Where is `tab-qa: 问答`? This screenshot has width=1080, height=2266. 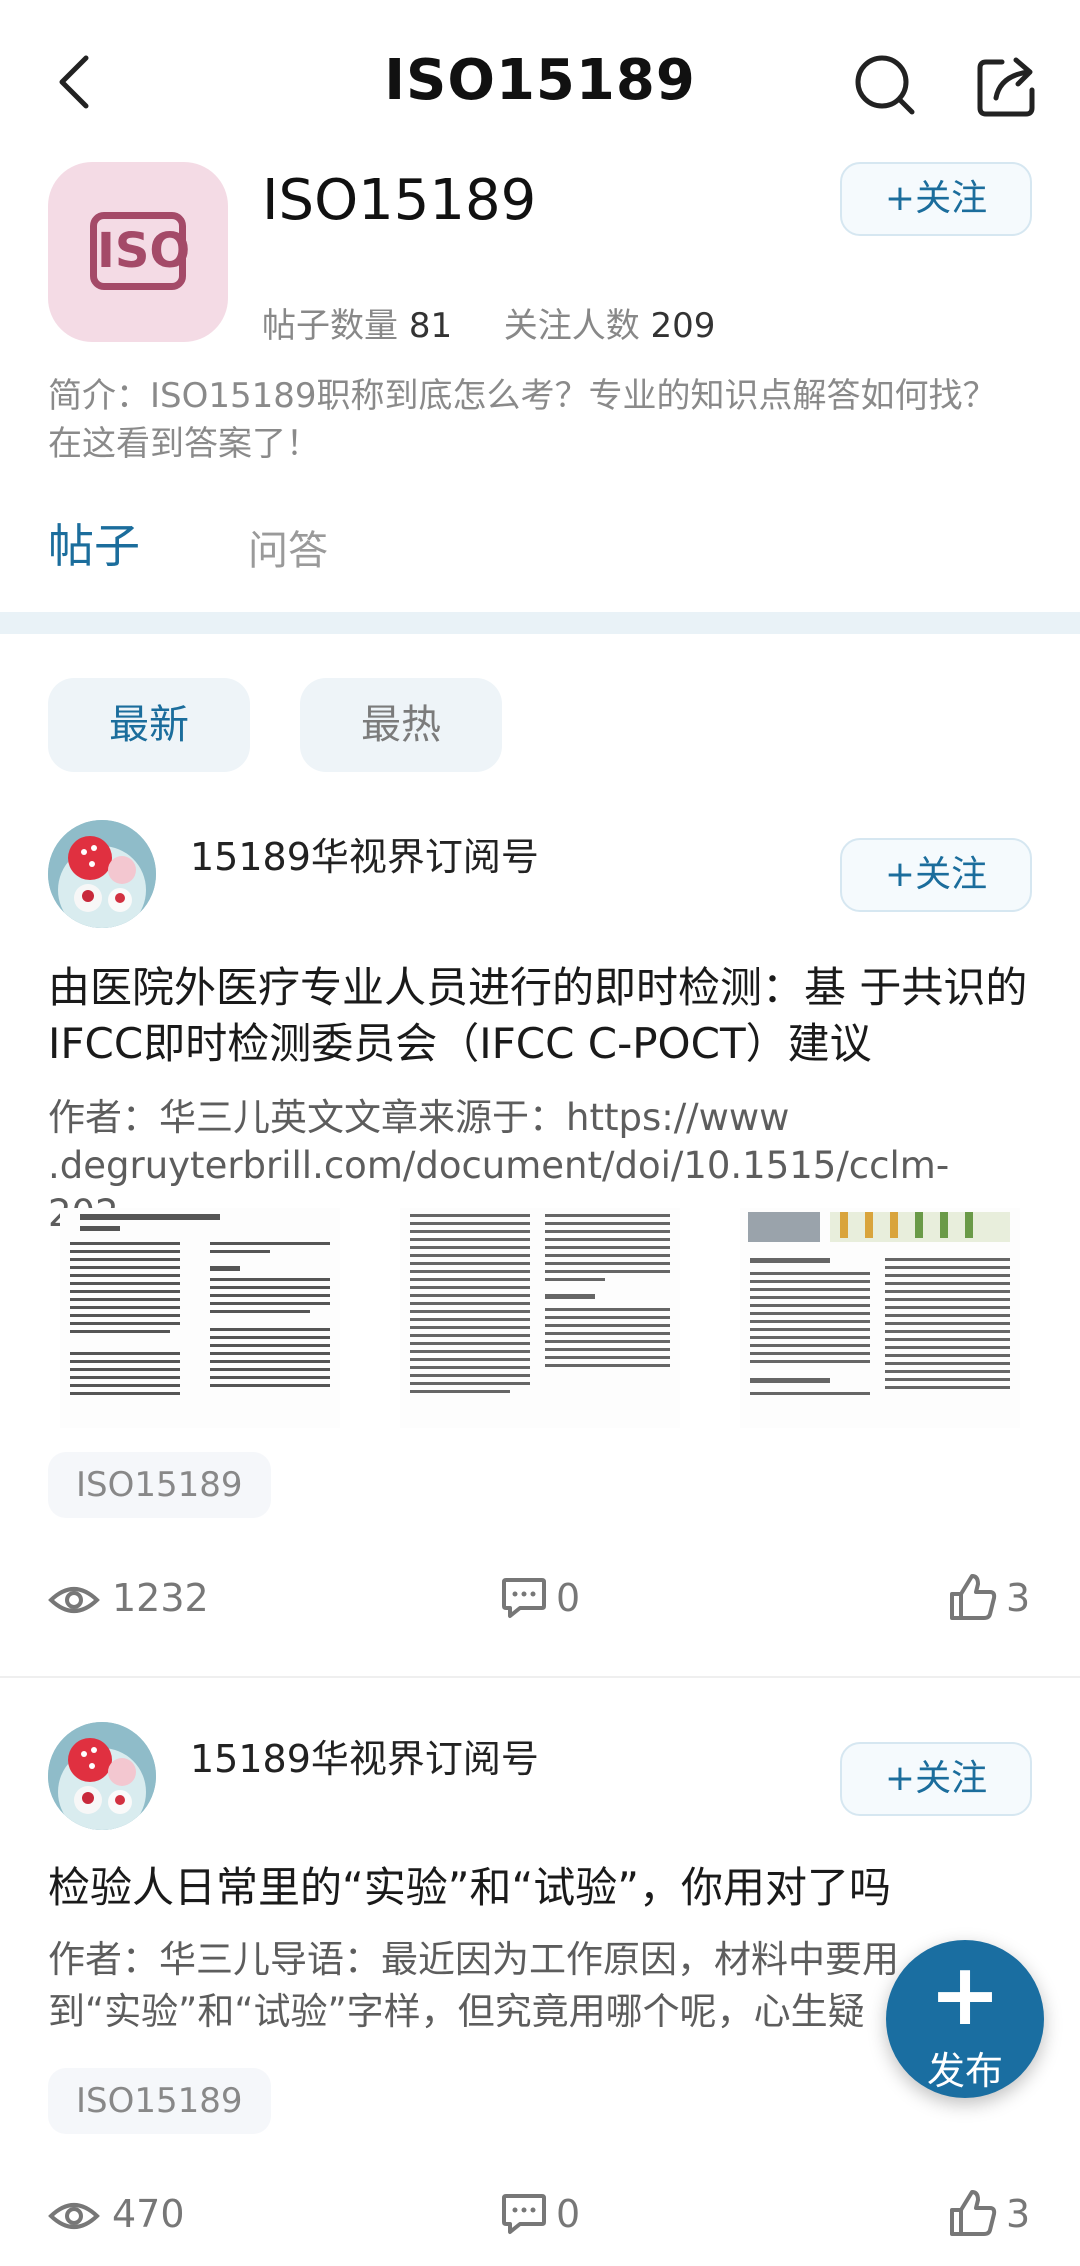 tab-qa: 问答 is located at coordinates (288, 547).